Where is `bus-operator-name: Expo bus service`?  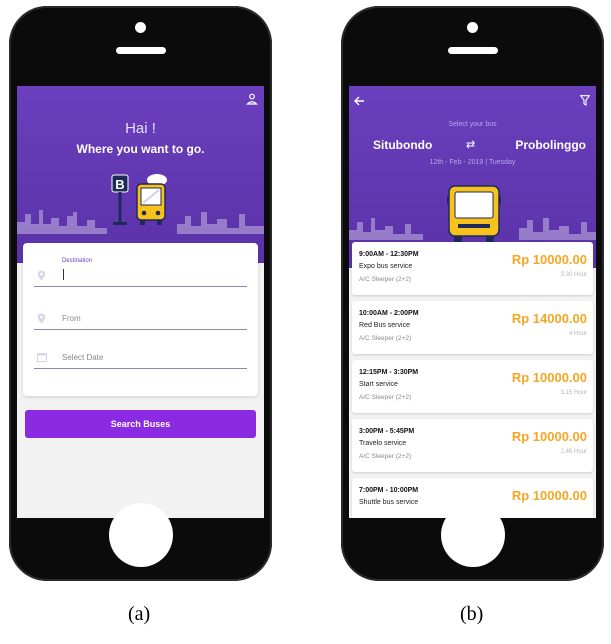
bus-operator-name: Expo bus service is located at coordinates (386, 266).